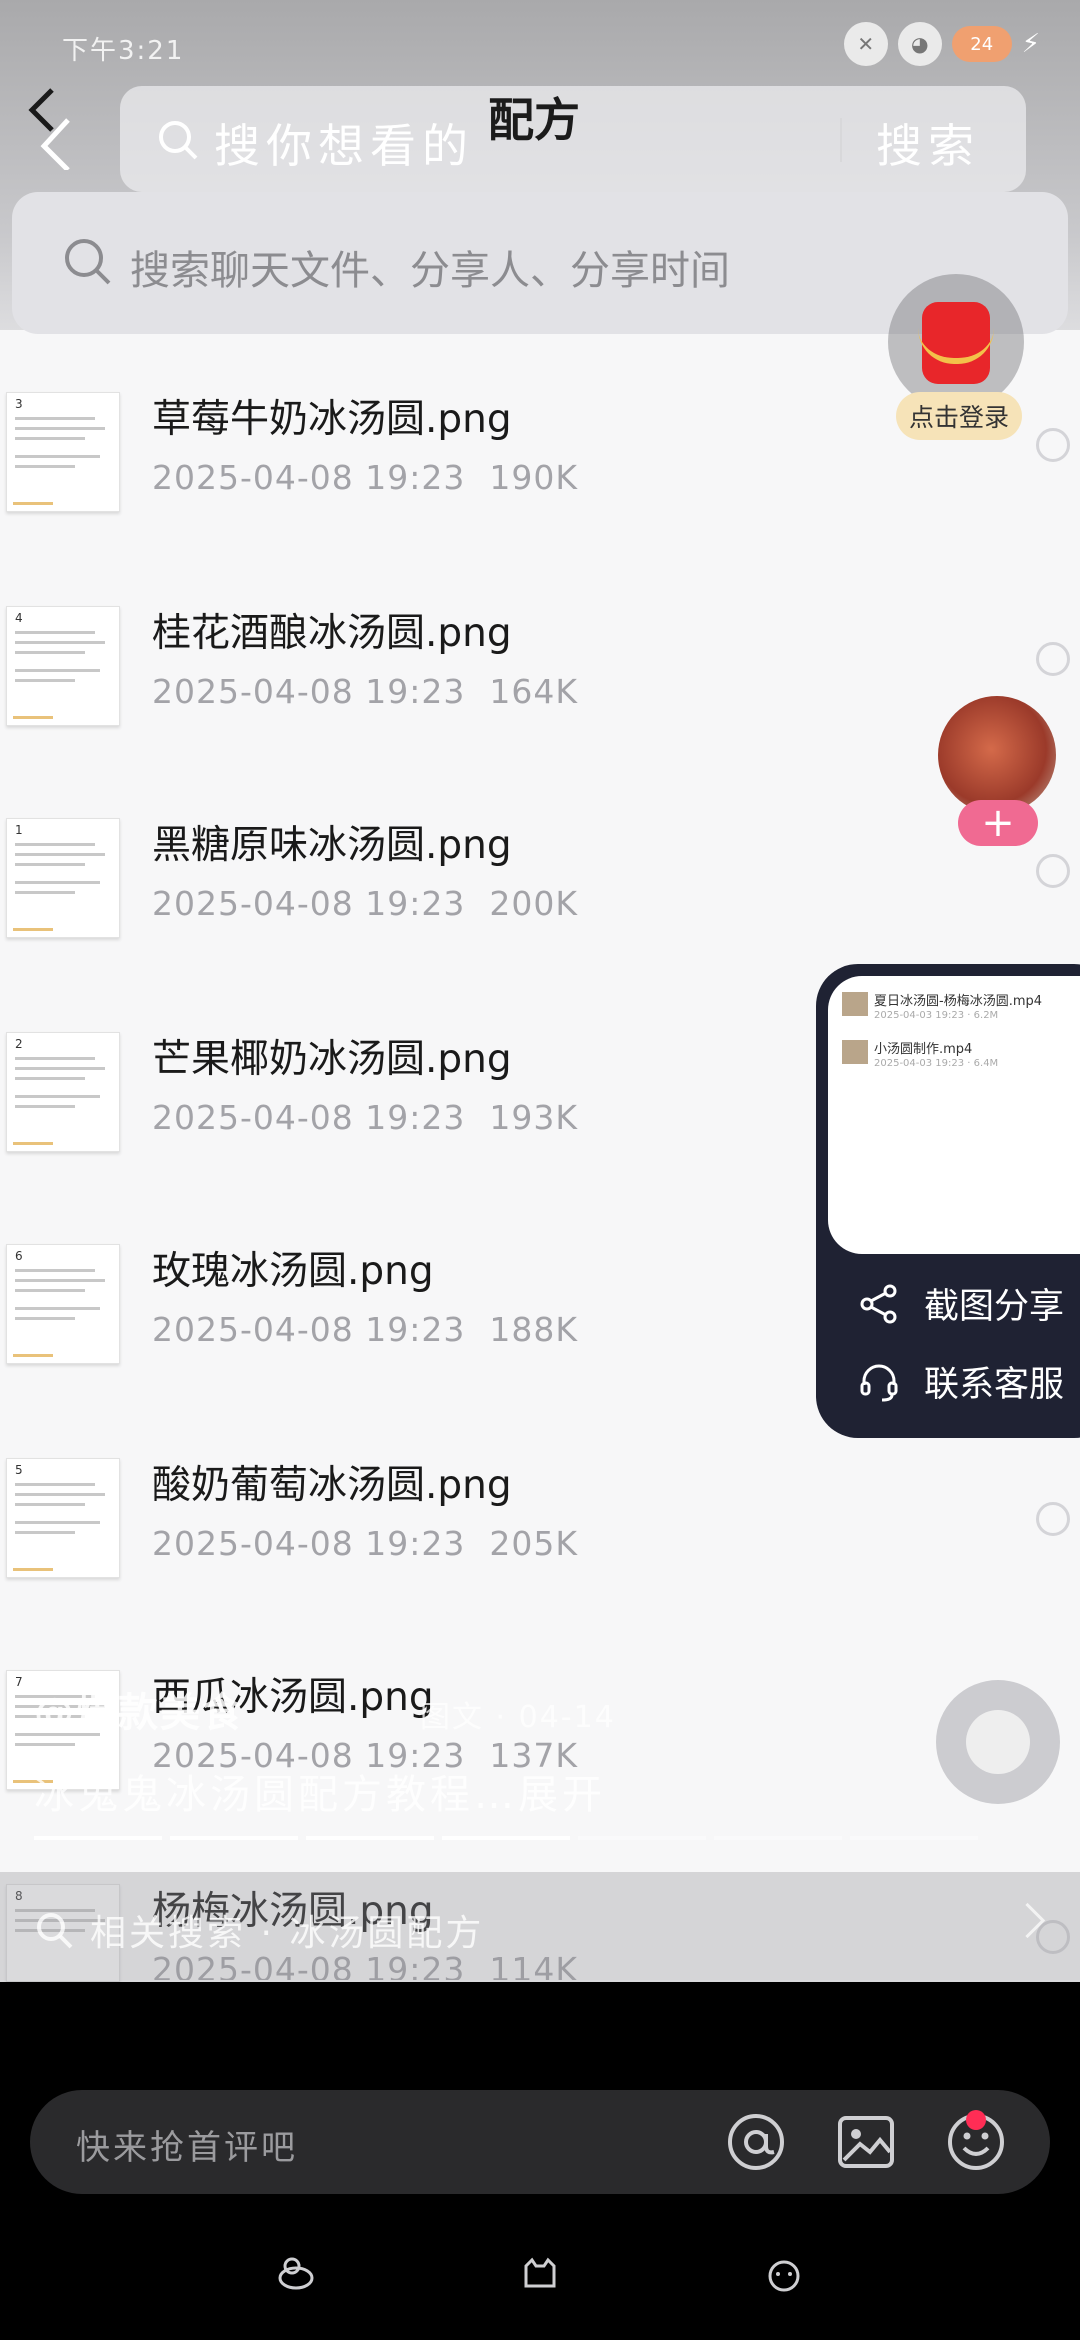 The image size is (1080, 2340). What do you see at coordinates (923, 1049) in the screenshot?
I see `preview-title: 小汤圆制作.mp4` at bounding box center [923, 1049].